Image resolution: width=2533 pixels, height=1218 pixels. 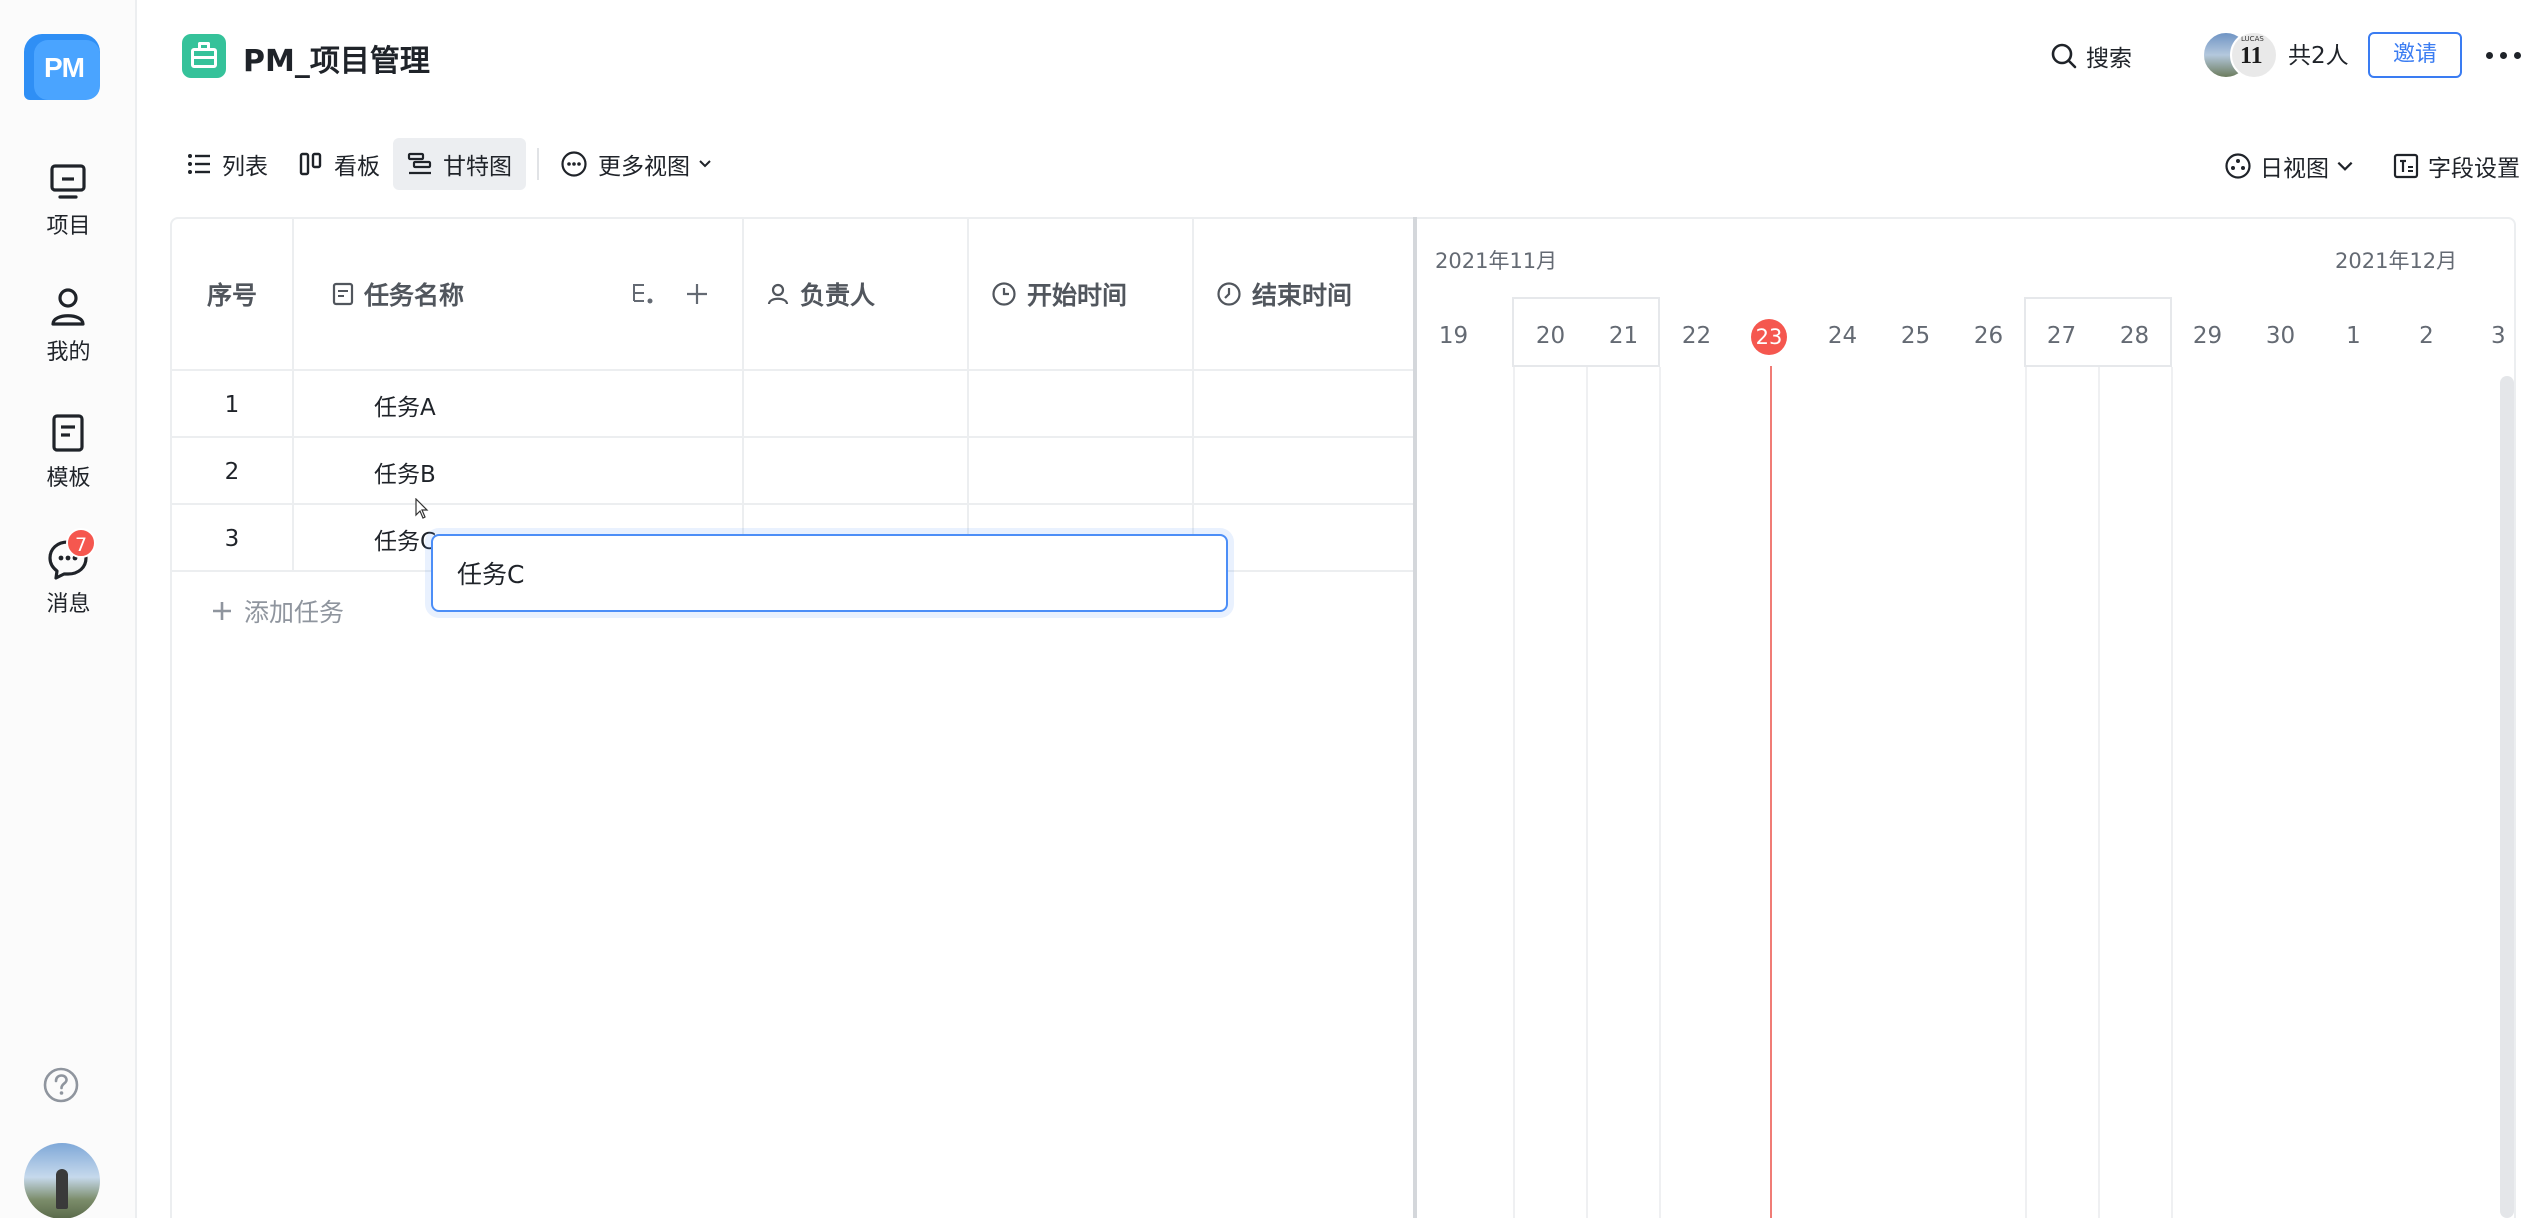 What do you see at coordinates (2474, 169) in the screenshot?
I see `field-settings-label: 字段设置` at bounding box center [2474, 169].